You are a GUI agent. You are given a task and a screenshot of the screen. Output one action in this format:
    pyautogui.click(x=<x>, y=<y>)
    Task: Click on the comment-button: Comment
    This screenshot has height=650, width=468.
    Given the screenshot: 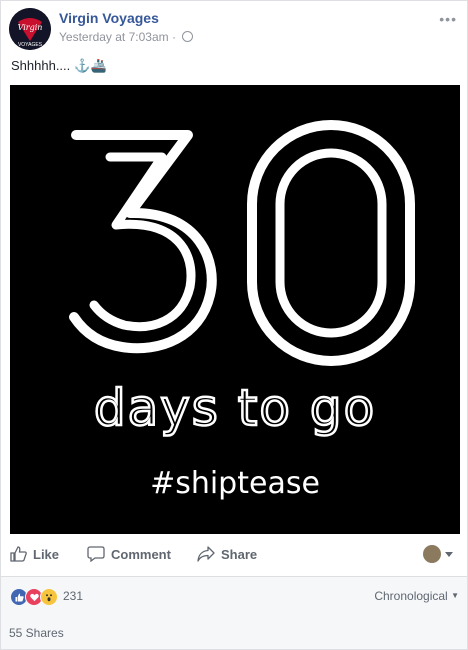 What is the action you would take?
    pyautogui.click(x=129, y=554)
    